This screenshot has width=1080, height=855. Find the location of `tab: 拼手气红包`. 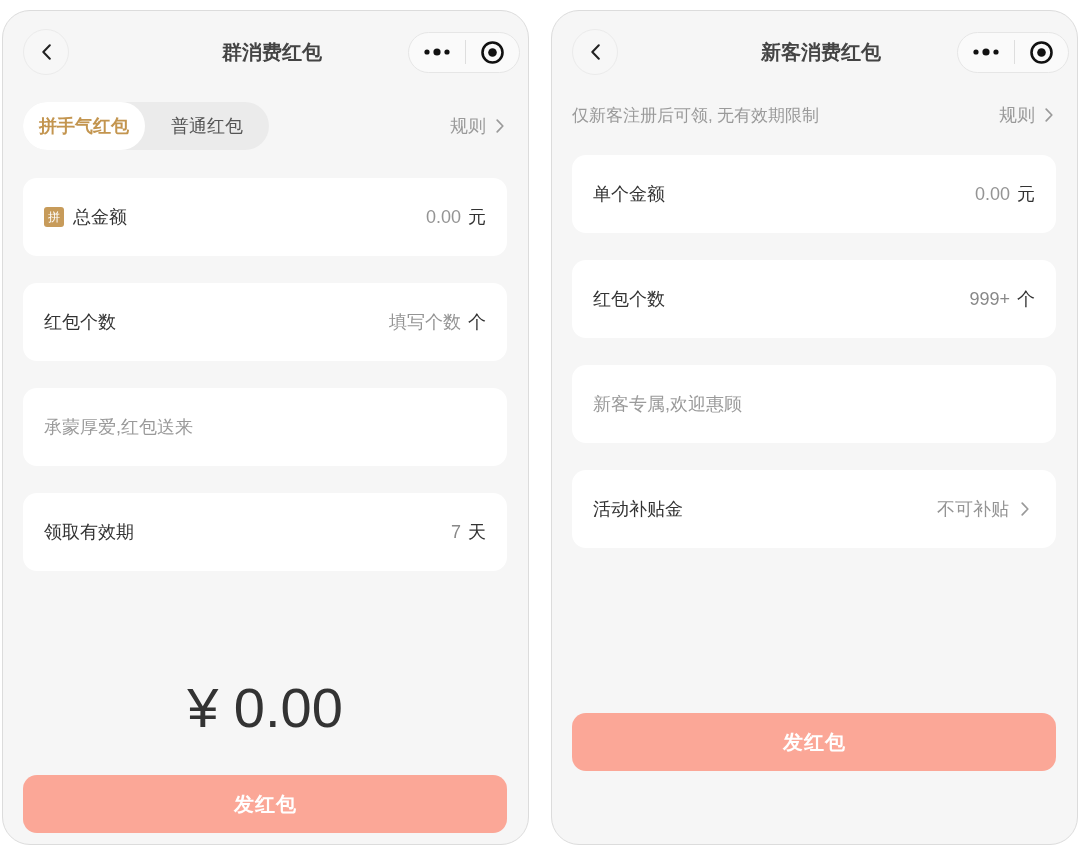

tab: 拼手气红包 is located at coordinates (84, 126).